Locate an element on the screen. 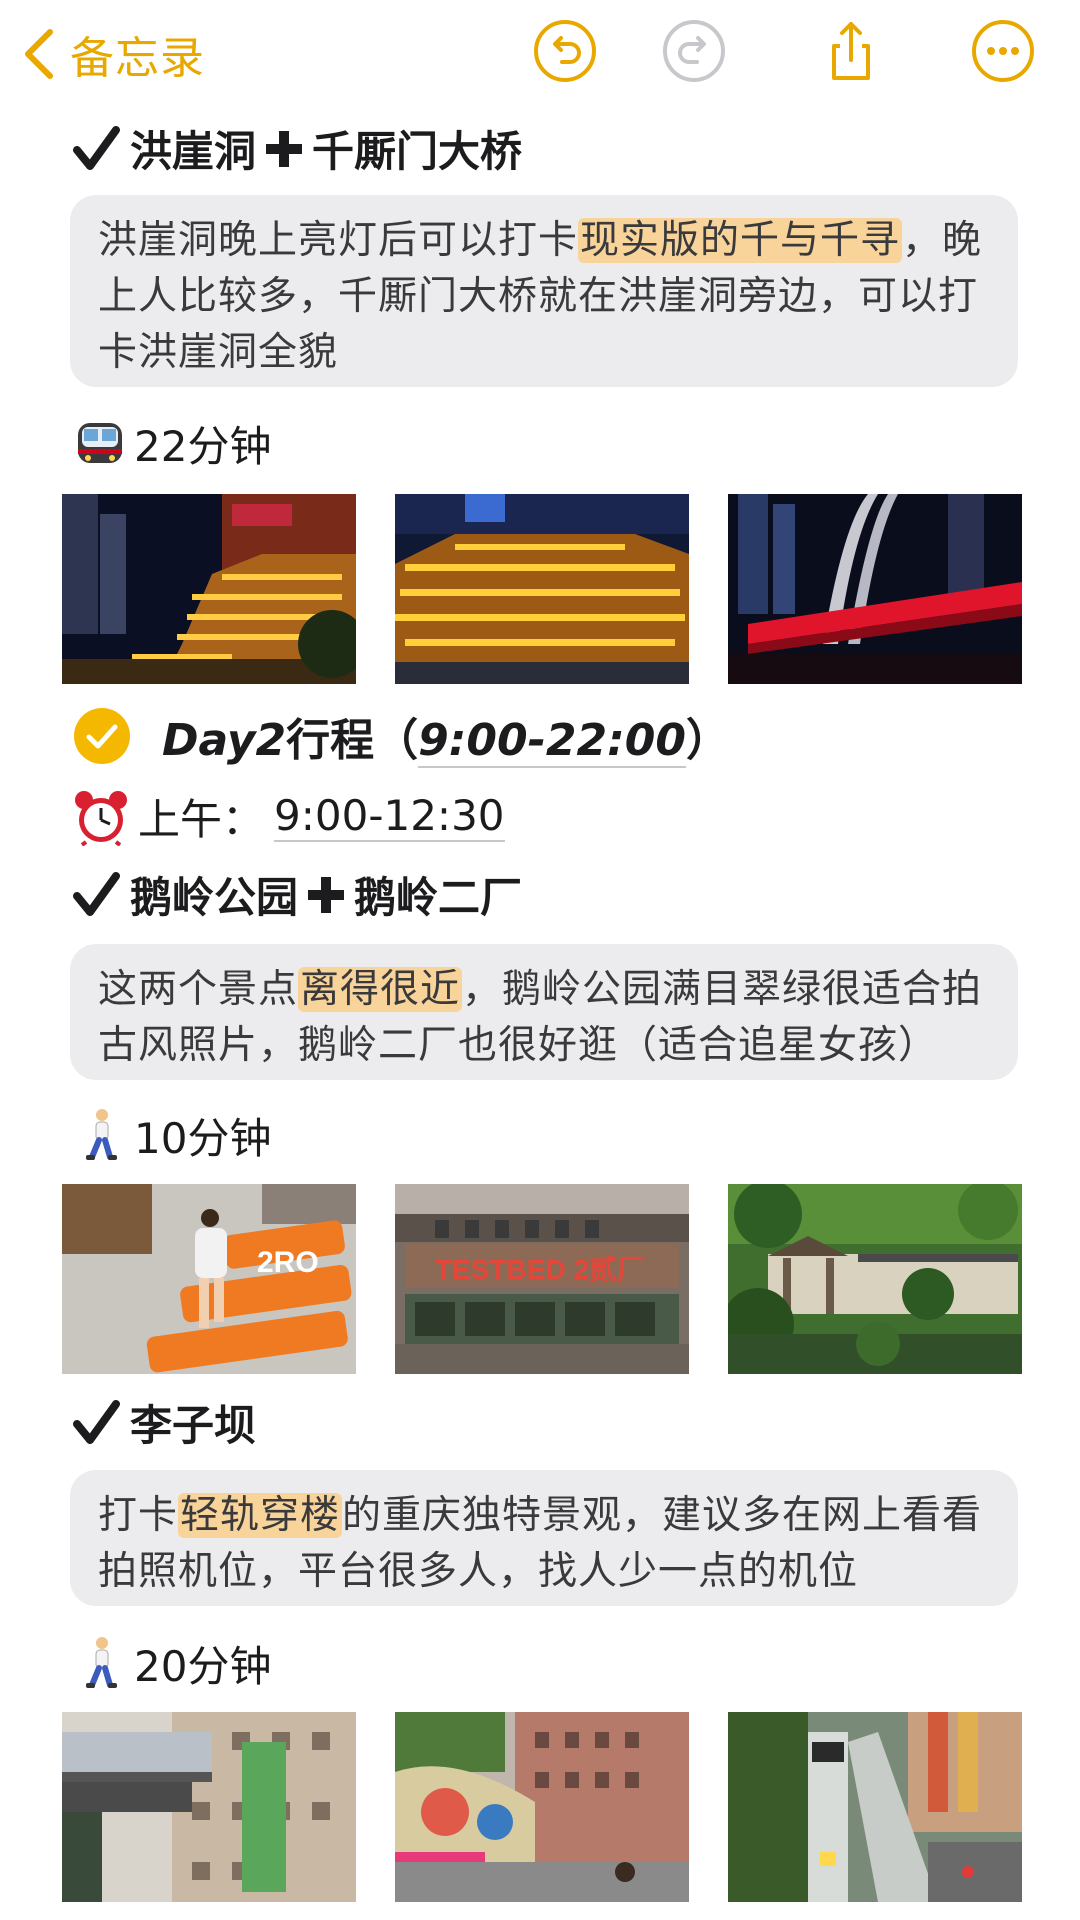 The width and height of the screenshot is (1080, 1920). metro-train-icon is located at coordinates (100, 443).